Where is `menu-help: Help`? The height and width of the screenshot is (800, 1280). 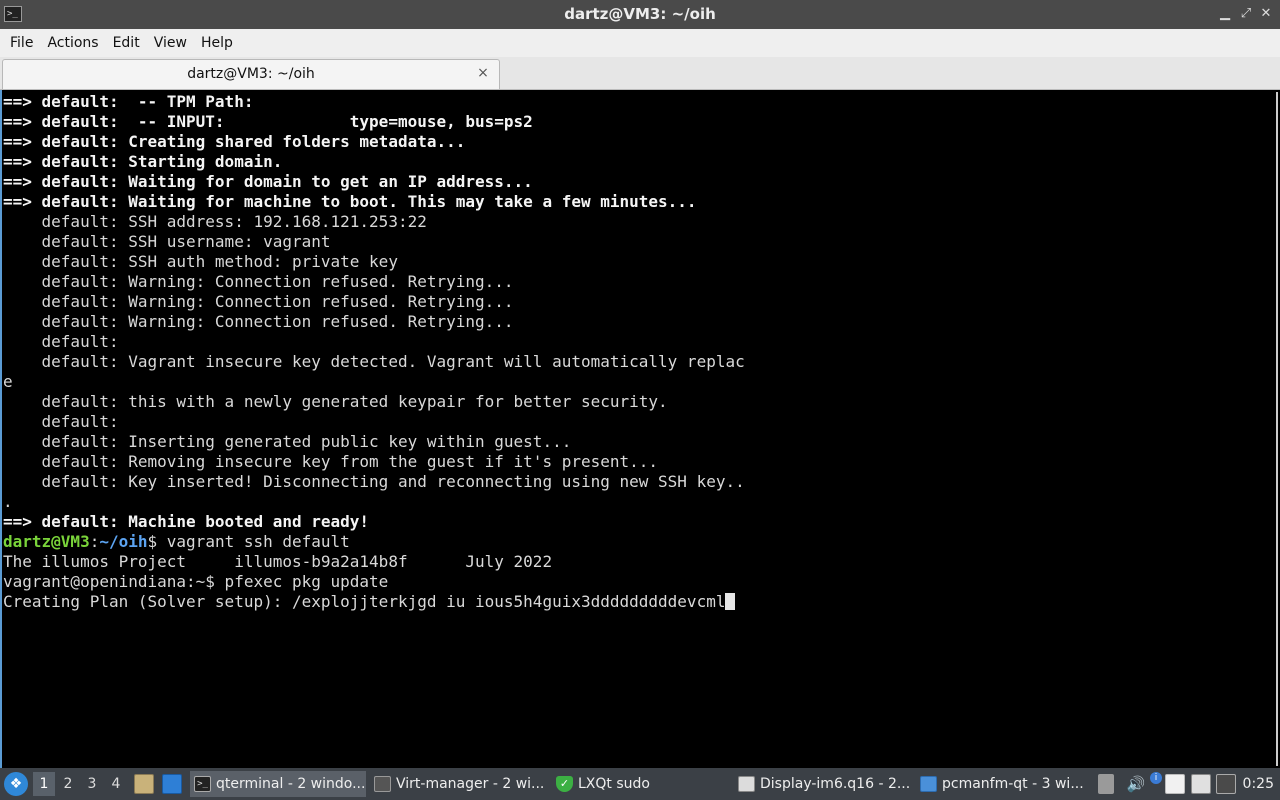 menu-help: Help is located at coordinates (217, 43).